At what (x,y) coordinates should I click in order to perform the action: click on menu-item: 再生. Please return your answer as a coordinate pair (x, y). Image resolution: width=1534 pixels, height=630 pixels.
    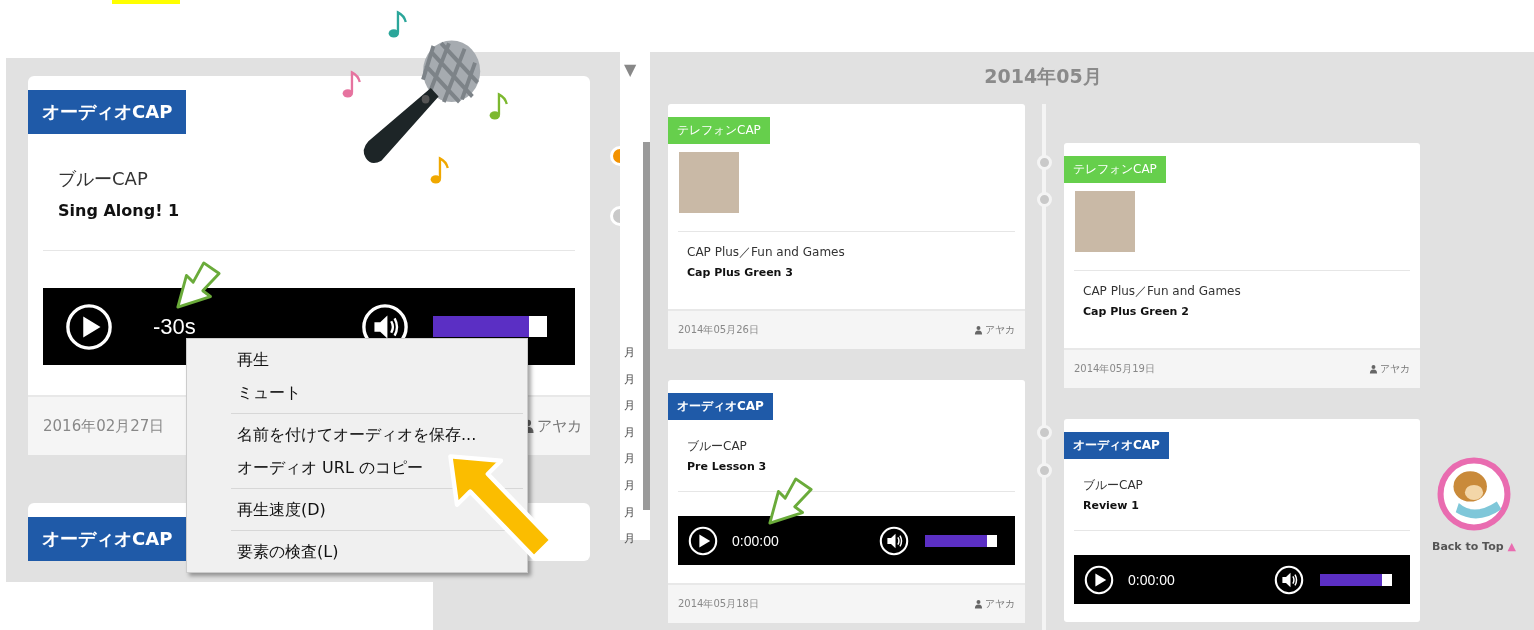
    Looking at the image, I should click on (253, 359).